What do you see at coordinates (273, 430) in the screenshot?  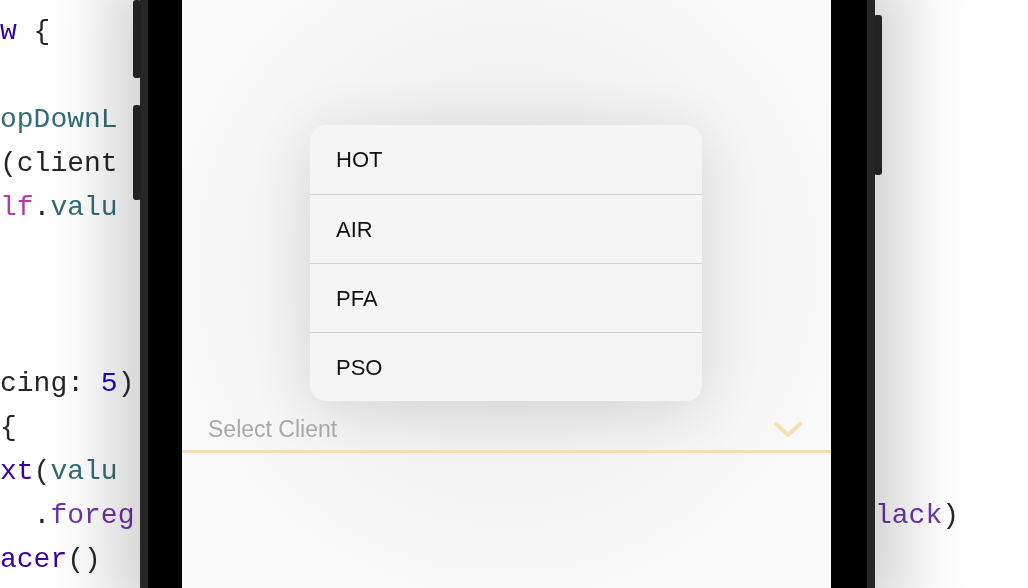 I see `placeholder-text: Select Client` at bounding box center [273, 430].